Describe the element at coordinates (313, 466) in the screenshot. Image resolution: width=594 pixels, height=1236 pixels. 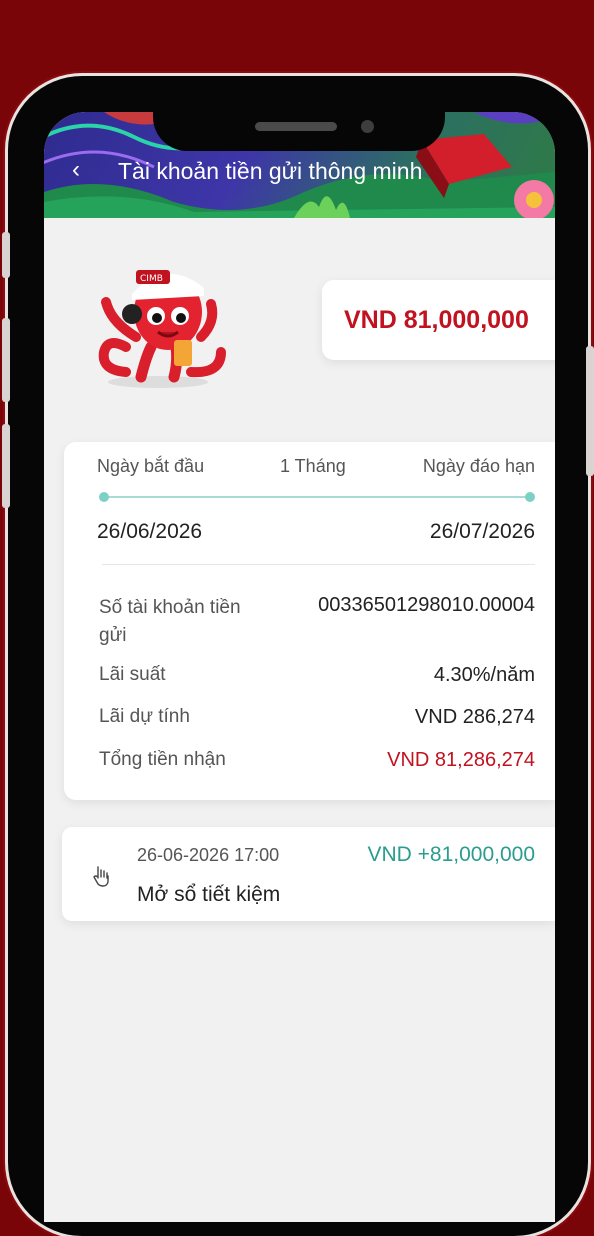
I see `term-duration-label: 1 Tháng` at that location.